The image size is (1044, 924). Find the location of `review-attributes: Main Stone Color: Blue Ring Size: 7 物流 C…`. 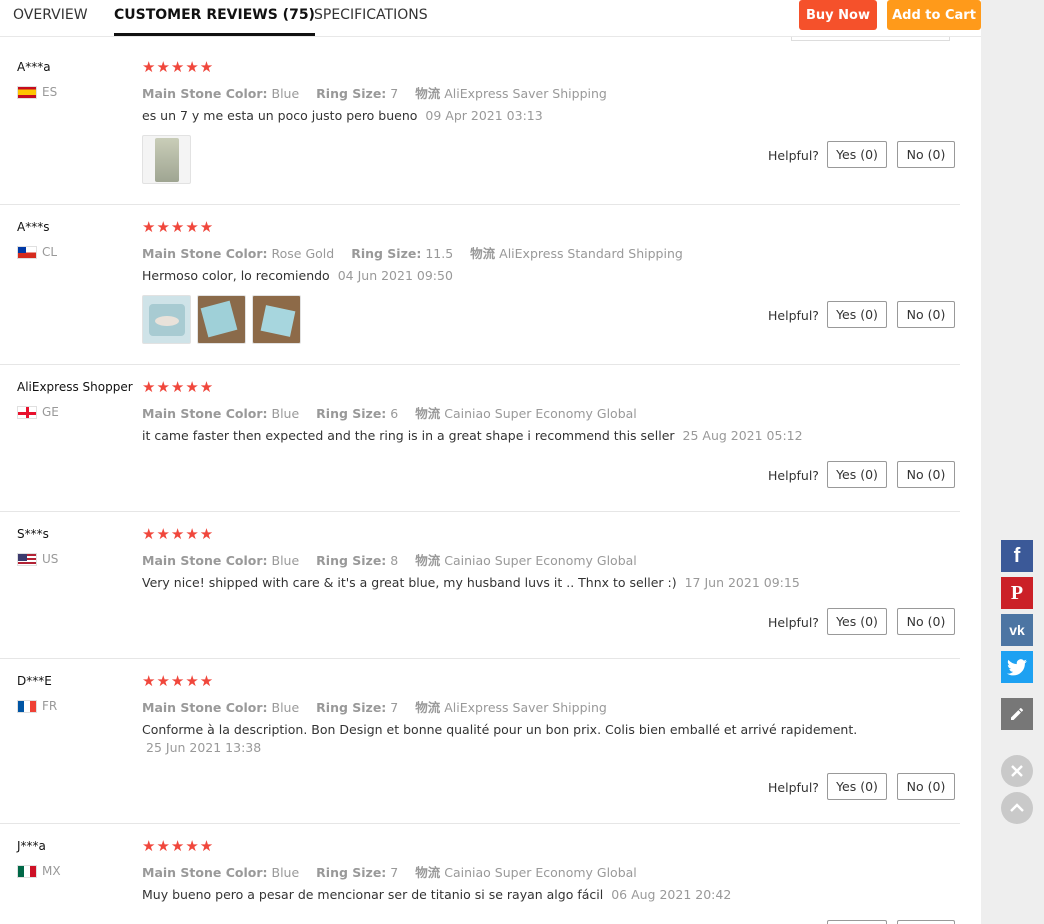

review-attributes: Main Stone Color: Blue Ring Size: 7 物流 C… is located at coordinates (389, 871).